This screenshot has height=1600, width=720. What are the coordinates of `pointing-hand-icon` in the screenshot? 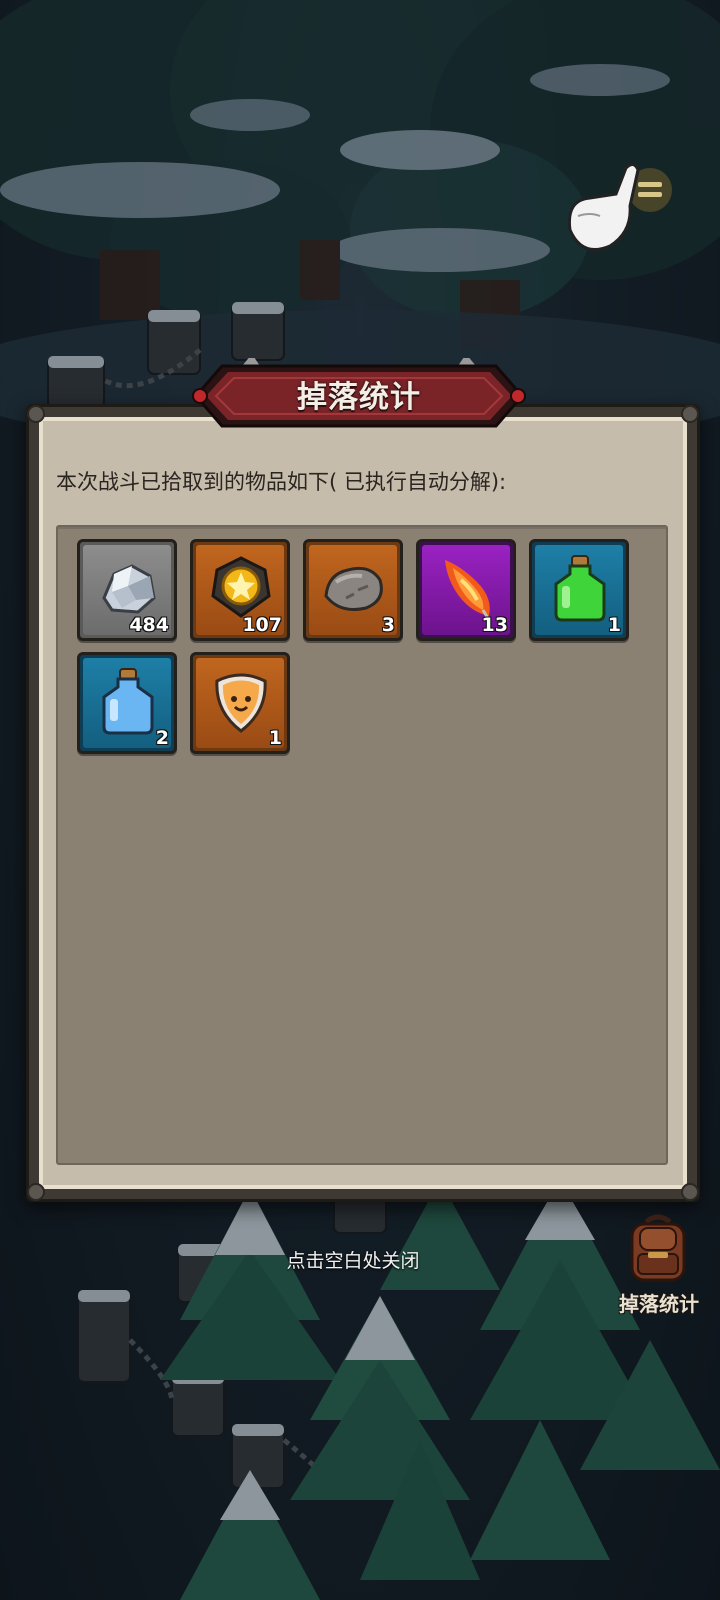 It's located at (619, 207).